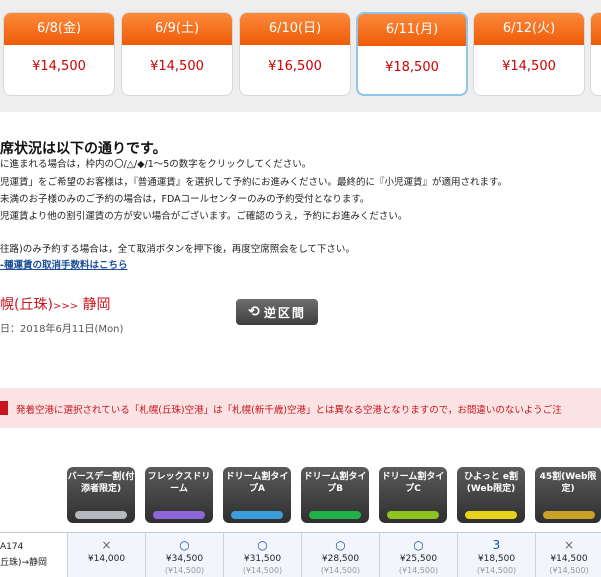 This screenshot has height=577, width=601. What do you see at coordinates (340, 559) in the screenshot?
I see `fare-price: ¥28,500` at bounding box center [340, 559].